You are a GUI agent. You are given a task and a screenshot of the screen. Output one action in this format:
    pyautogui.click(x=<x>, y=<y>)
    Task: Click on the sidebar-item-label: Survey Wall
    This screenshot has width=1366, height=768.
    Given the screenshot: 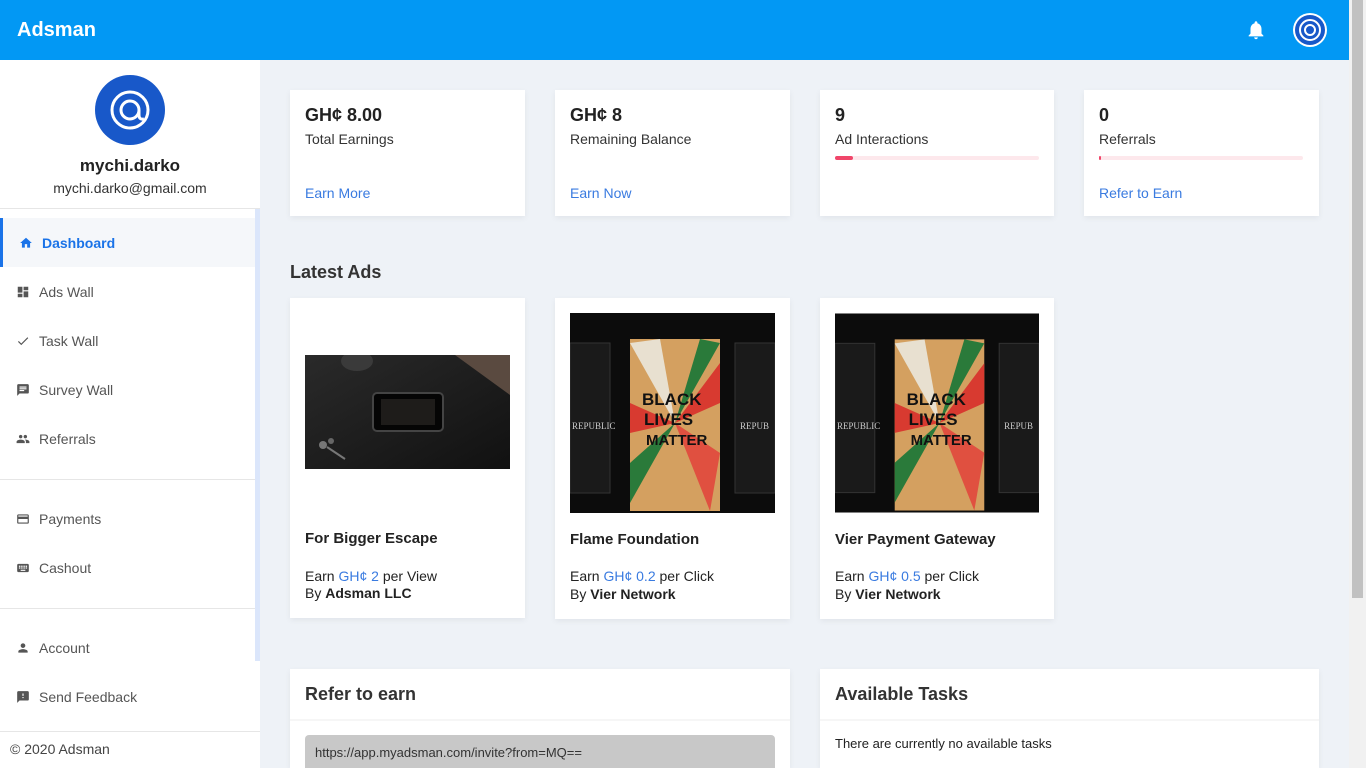 What is the action you would take?
    pyautogui.click(x=76, y=389)
    